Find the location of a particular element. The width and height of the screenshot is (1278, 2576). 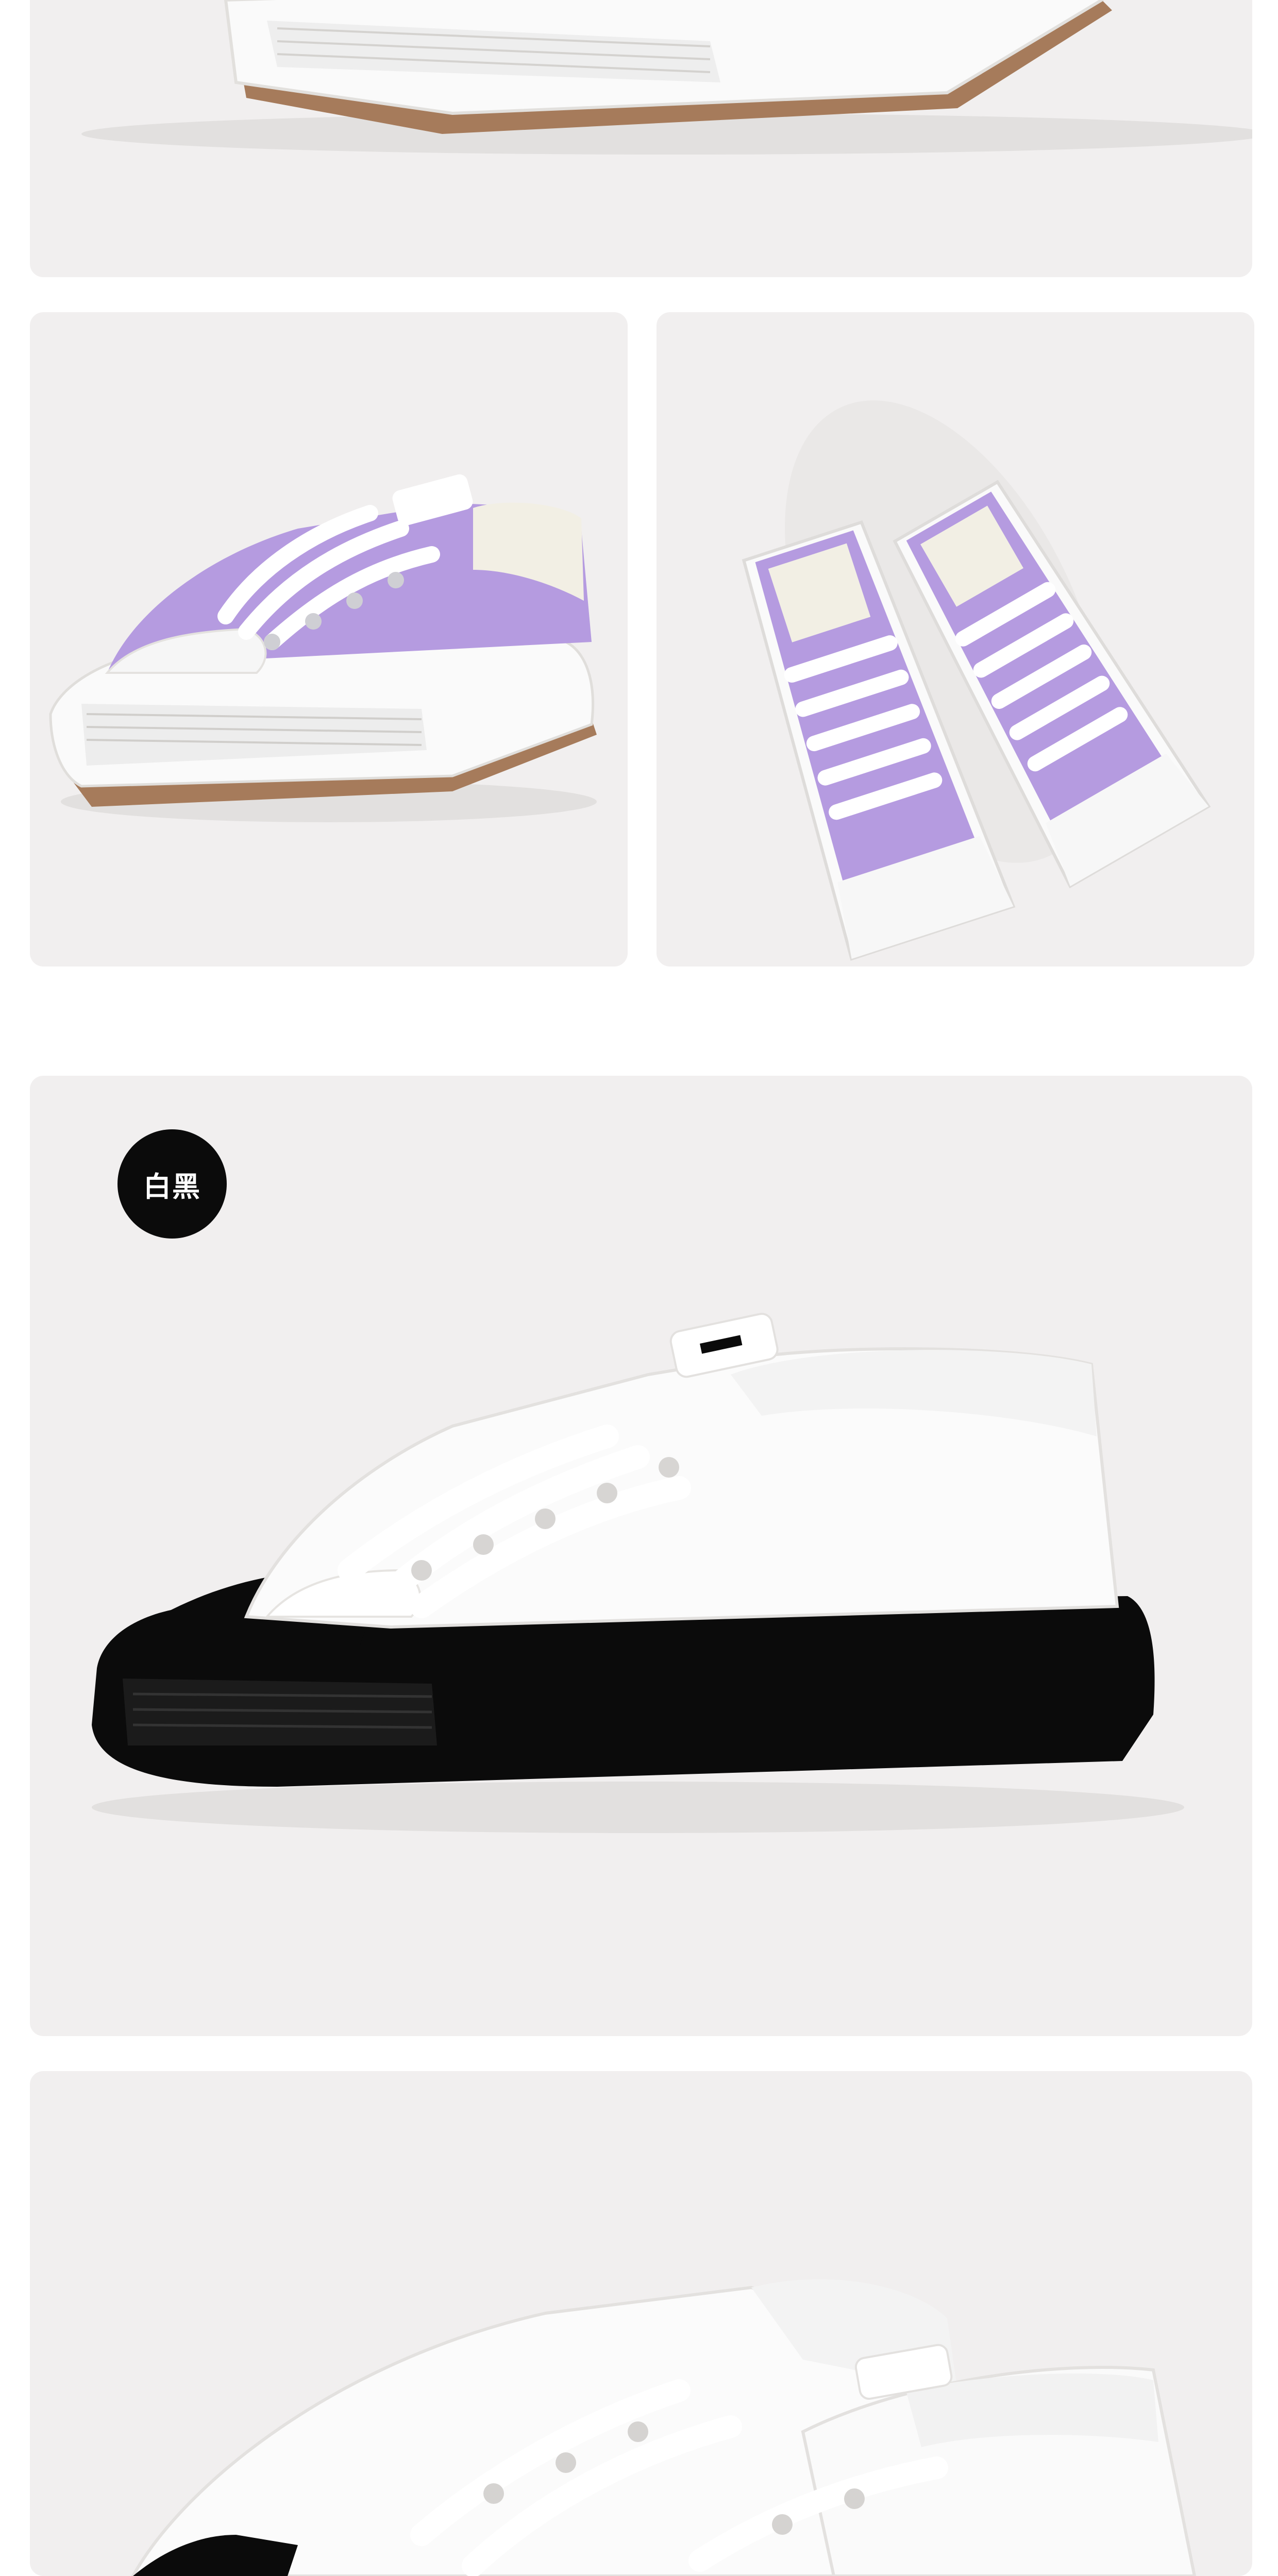

white-sneaker-pair-image is located at coordinates (664, 2427).